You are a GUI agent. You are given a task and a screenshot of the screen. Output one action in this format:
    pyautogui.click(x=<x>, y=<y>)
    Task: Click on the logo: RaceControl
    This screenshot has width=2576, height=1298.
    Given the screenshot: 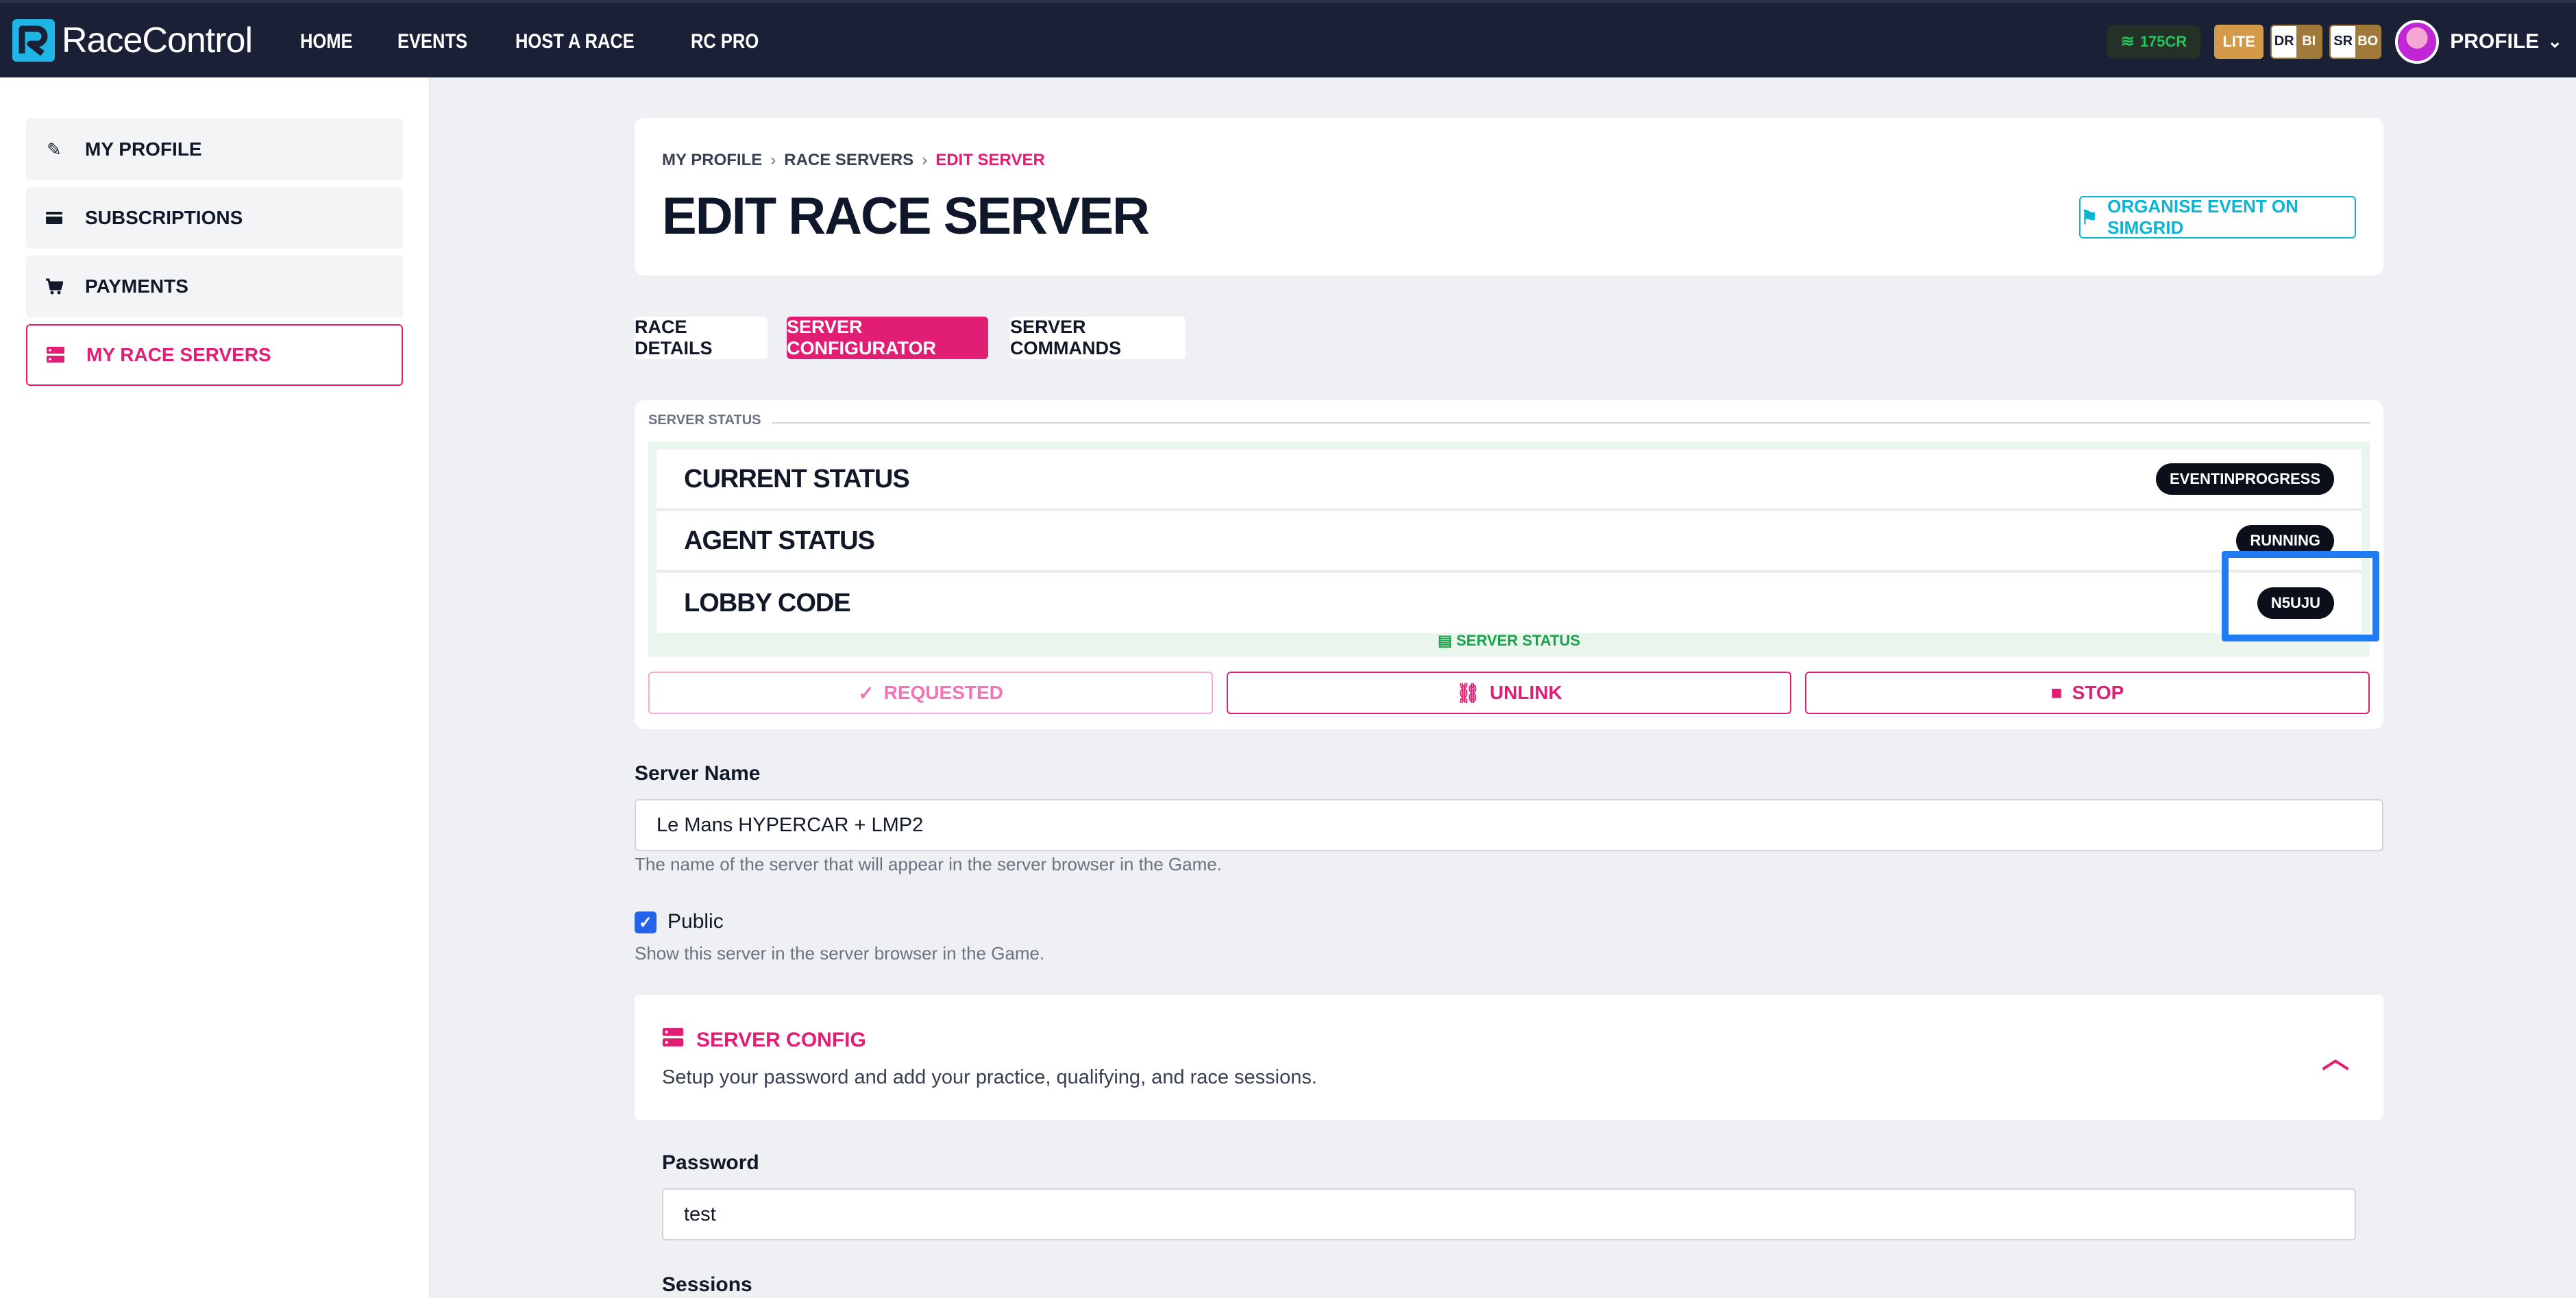 What is the action you would take?
    pyautogui.click(x=133, y=40)
    